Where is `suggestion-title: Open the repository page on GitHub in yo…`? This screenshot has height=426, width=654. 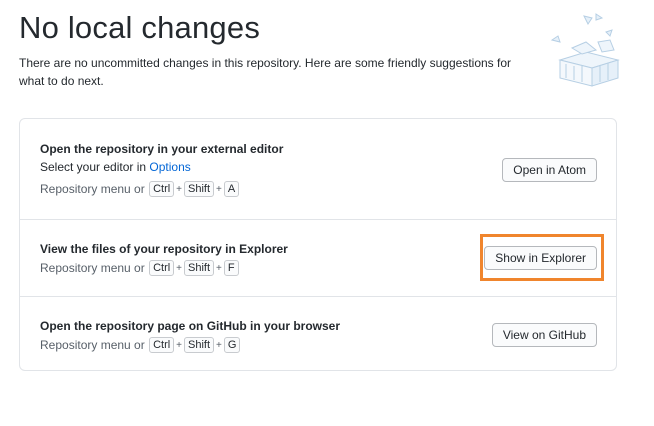
suggestion-title: Open the repository page on GitHub in yo… is located at coordinates (190, 326).